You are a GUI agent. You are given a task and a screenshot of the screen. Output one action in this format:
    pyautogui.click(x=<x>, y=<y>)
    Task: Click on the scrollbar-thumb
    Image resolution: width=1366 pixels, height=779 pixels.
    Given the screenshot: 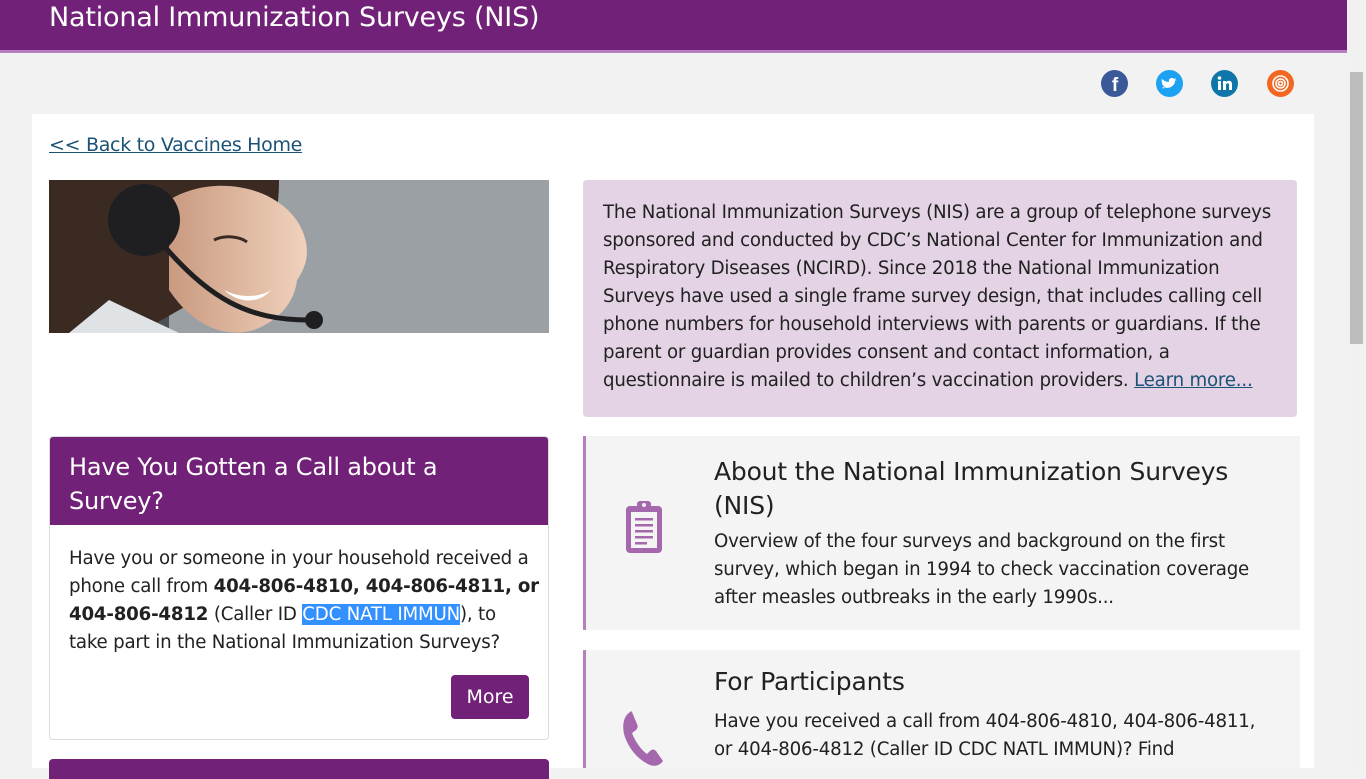 What is the action you would take?
    pyautogui.click(x=1356, y=208)
    